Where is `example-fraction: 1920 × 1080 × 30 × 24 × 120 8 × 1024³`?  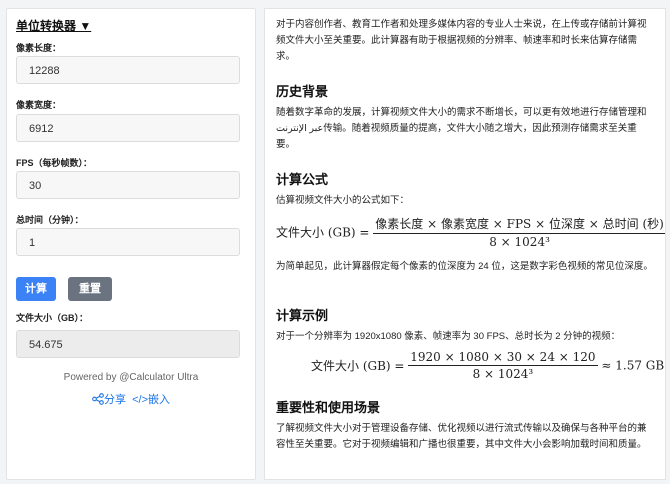 example-fraction: 1920 × 1080 × 30 × 24 × 120 8 × 1024³ is located at coordinates (503, 365).